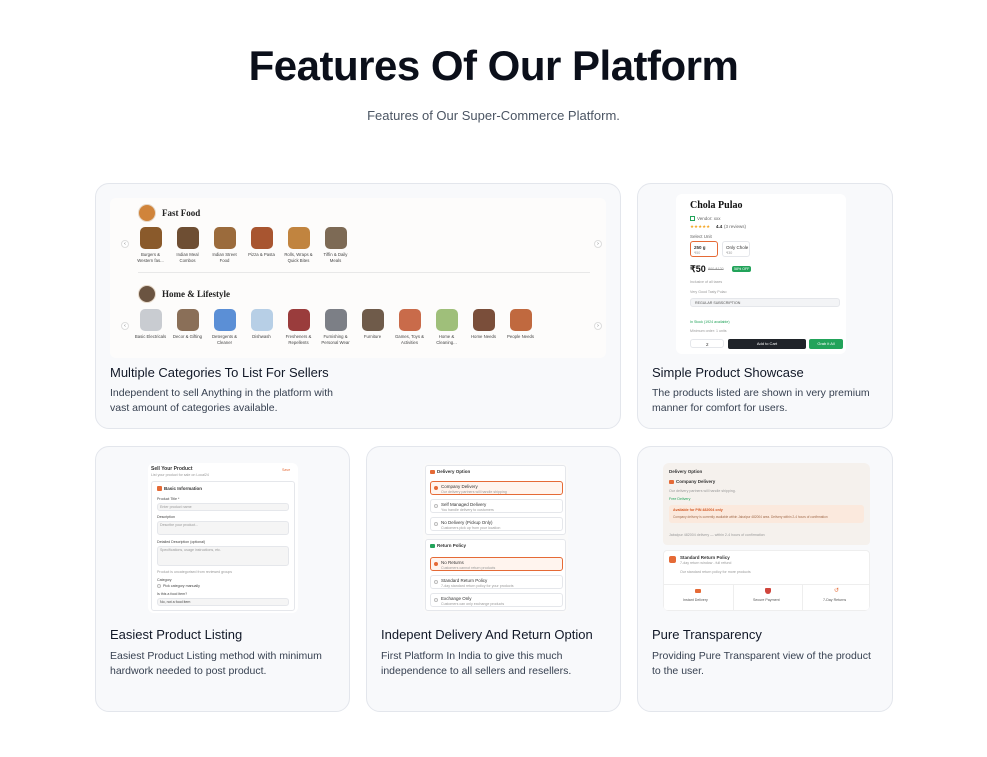 The image size is (987, 757). I want to click on category-label: Tiffin & Daily Meals, so click(335, 257).